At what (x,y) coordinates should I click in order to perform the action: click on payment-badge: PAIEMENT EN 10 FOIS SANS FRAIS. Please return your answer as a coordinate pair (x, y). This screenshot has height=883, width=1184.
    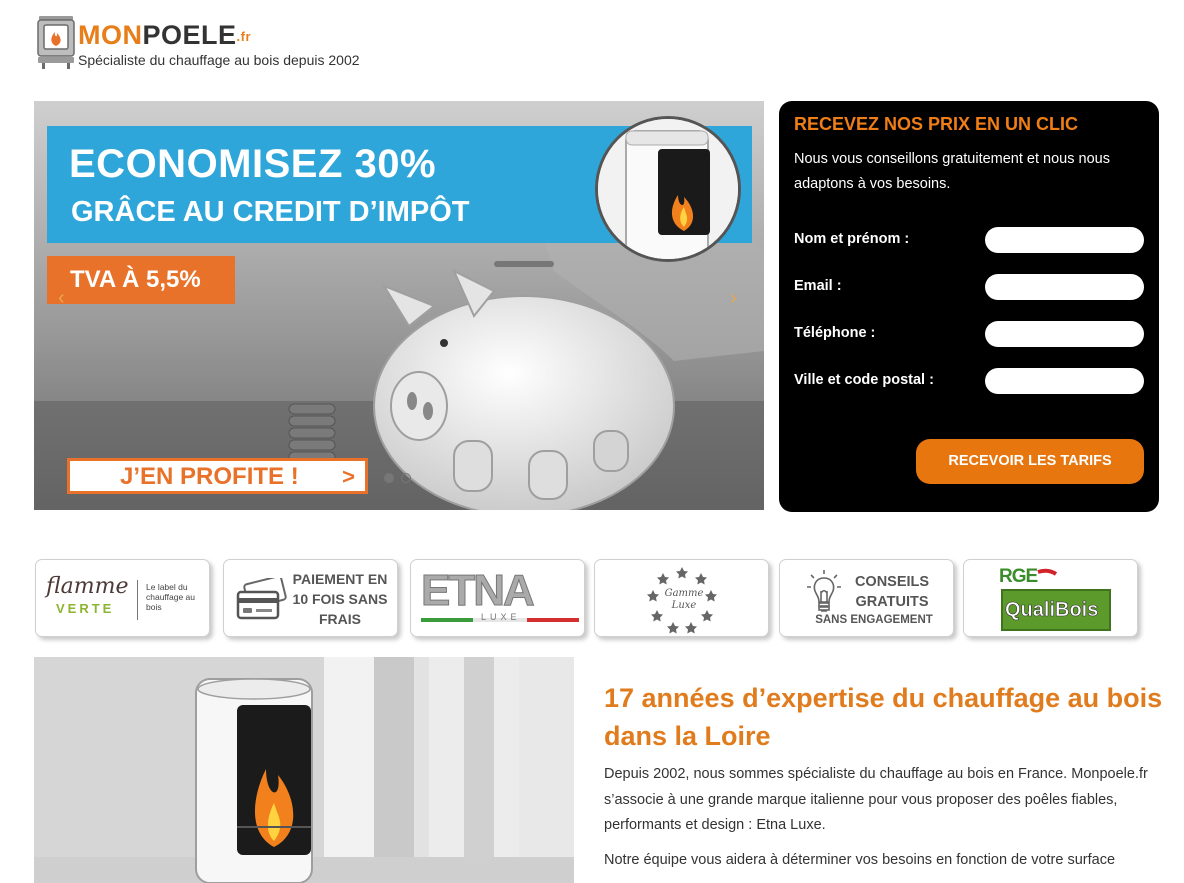
    Looking at the image, I should click on (310, 598).